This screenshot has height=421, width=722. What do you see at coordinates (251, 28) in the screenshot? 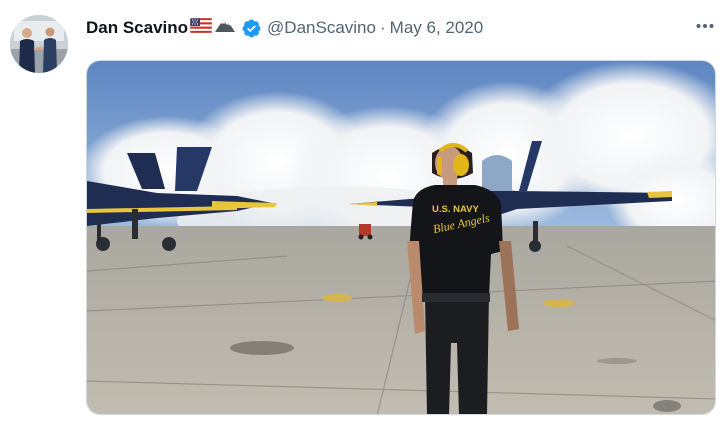
I see `verified-badge-icon` at bounding box center [251, 28].